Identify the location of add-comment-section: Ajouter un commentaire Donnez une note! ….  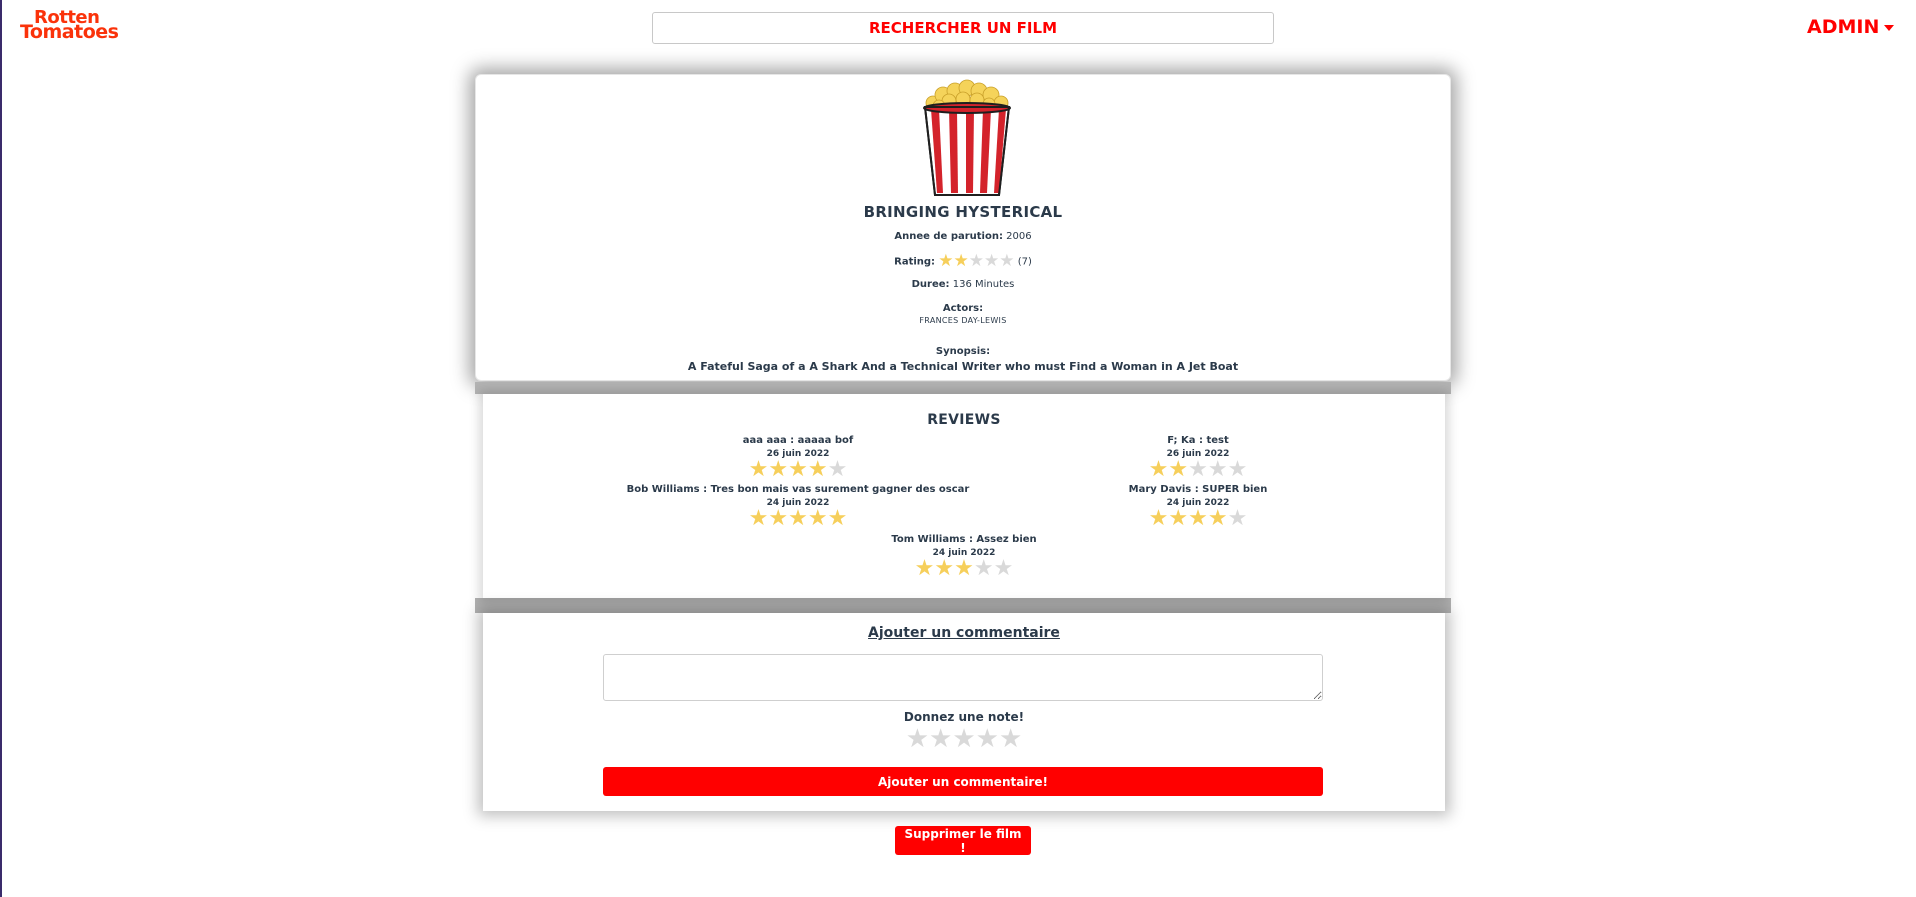
(964, 712).